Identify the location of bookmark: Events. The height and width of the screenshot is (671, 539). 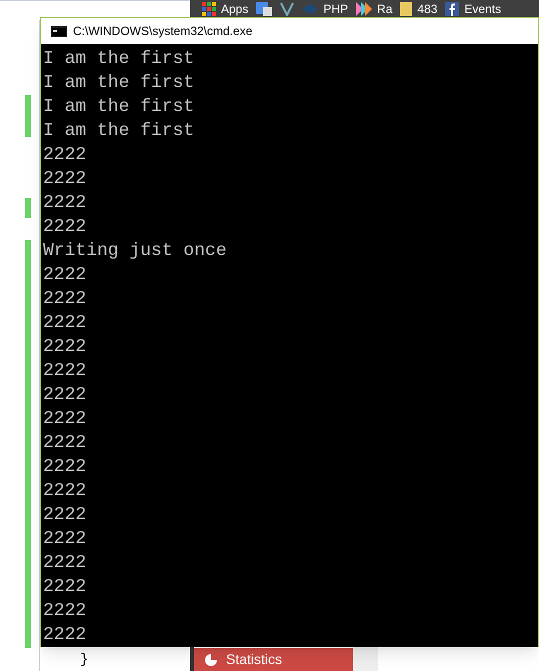
(473, 9).